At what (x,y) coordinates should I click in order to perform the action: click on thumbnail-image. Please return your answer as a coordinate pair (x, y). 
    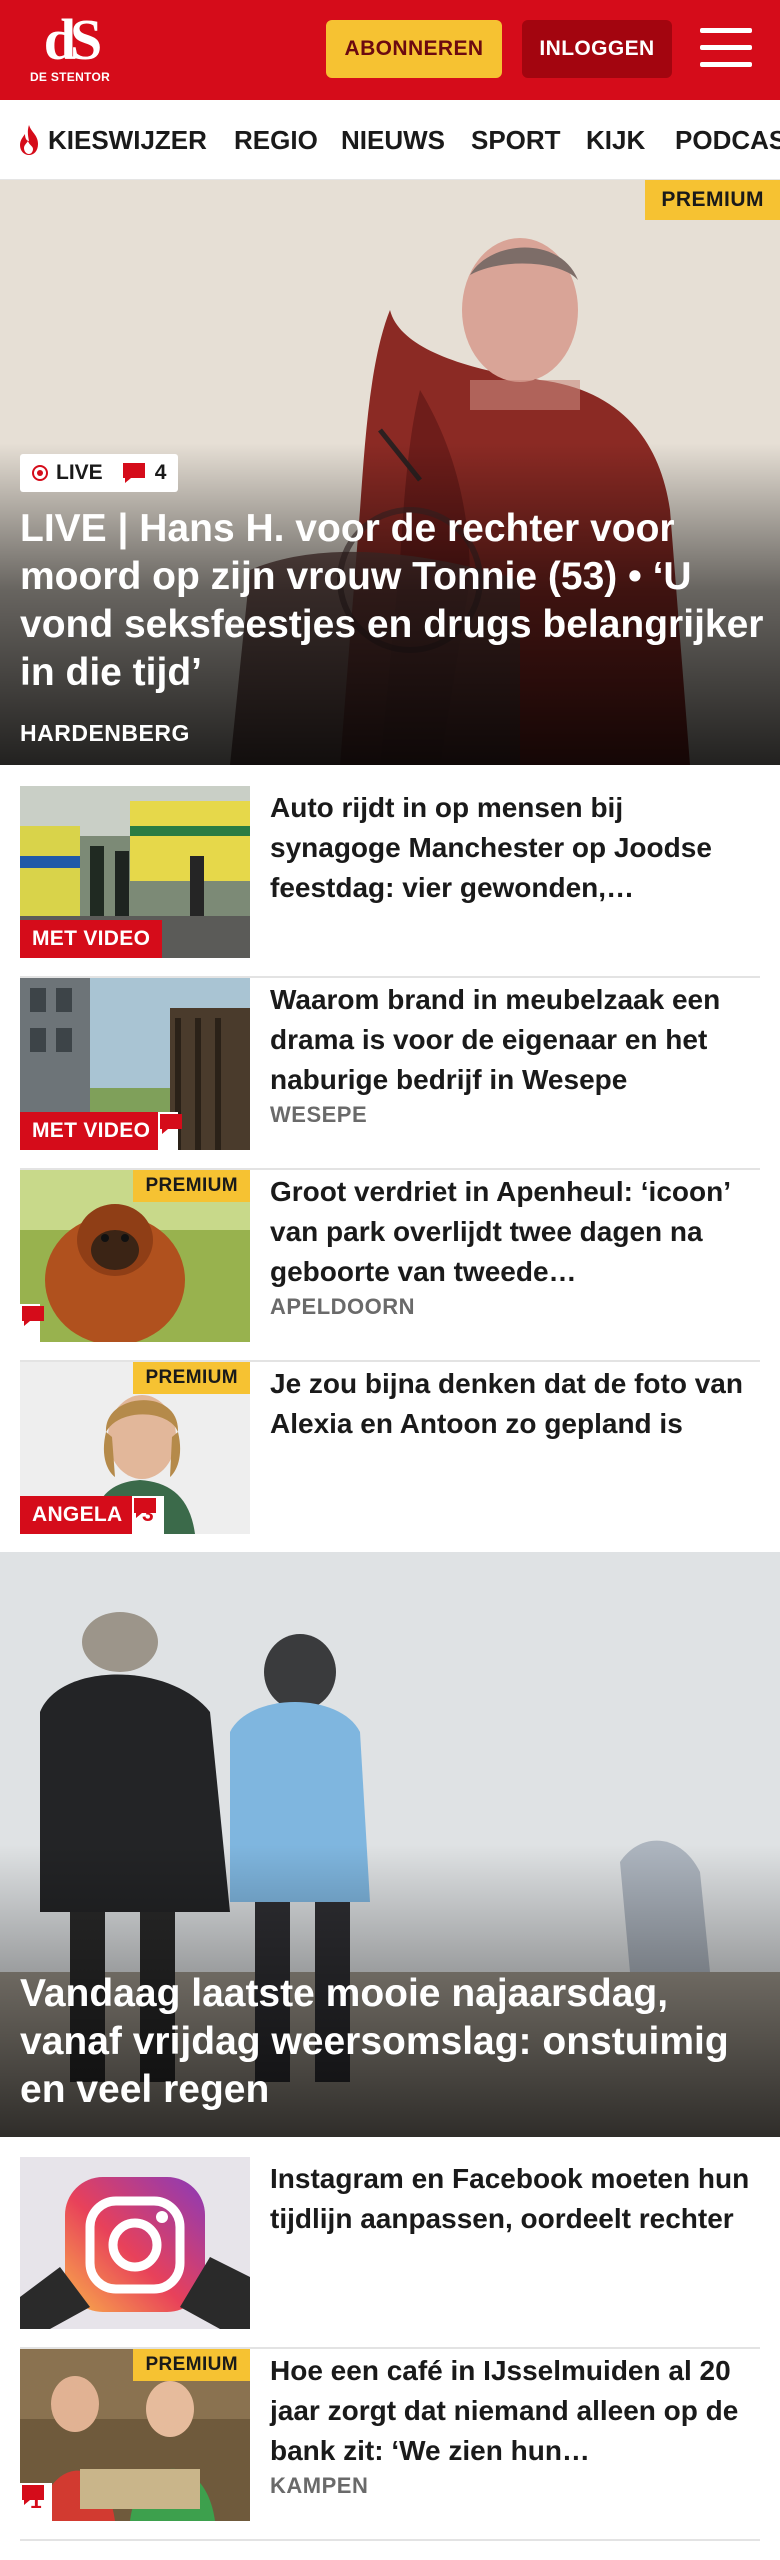
    Looking at the image, I should click on (135, 2243).